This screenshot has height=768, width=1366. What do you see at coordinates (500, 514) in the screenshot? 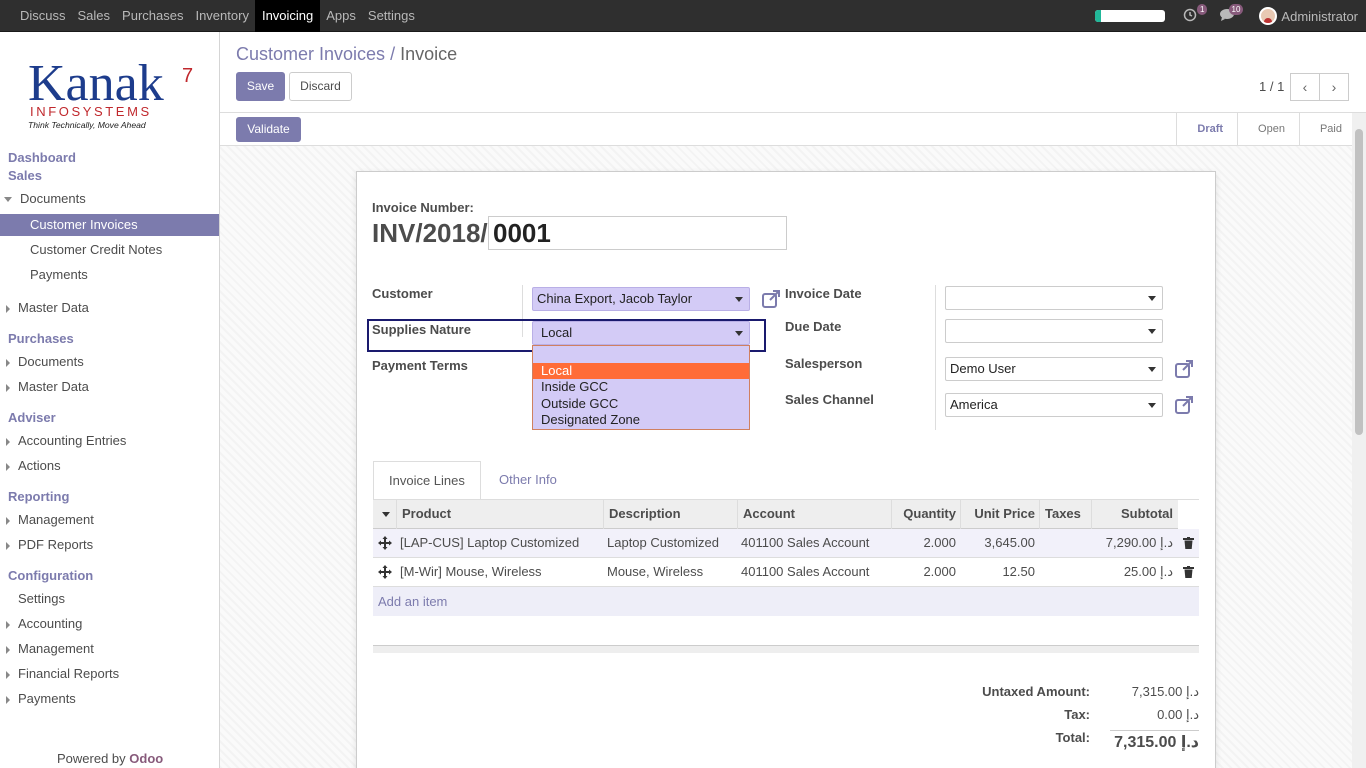
I see `column-product: Product` at bounding box center [500, 514].